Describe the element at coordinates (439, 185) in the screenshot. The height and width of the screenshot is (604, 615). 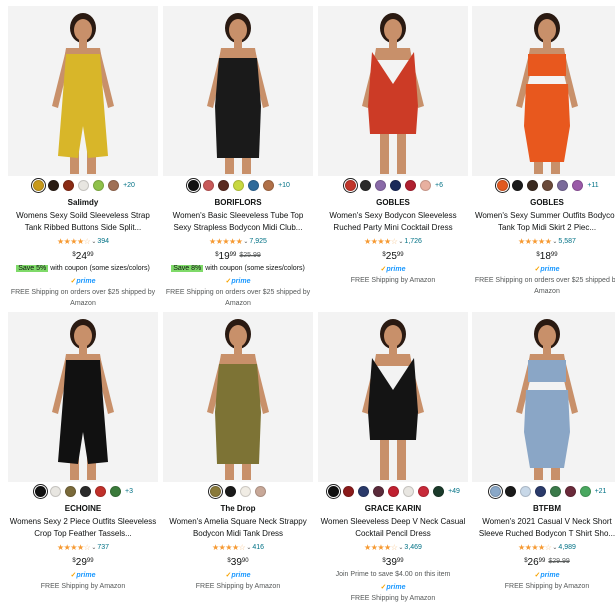
I see `more-colors-link: +6` at that location.